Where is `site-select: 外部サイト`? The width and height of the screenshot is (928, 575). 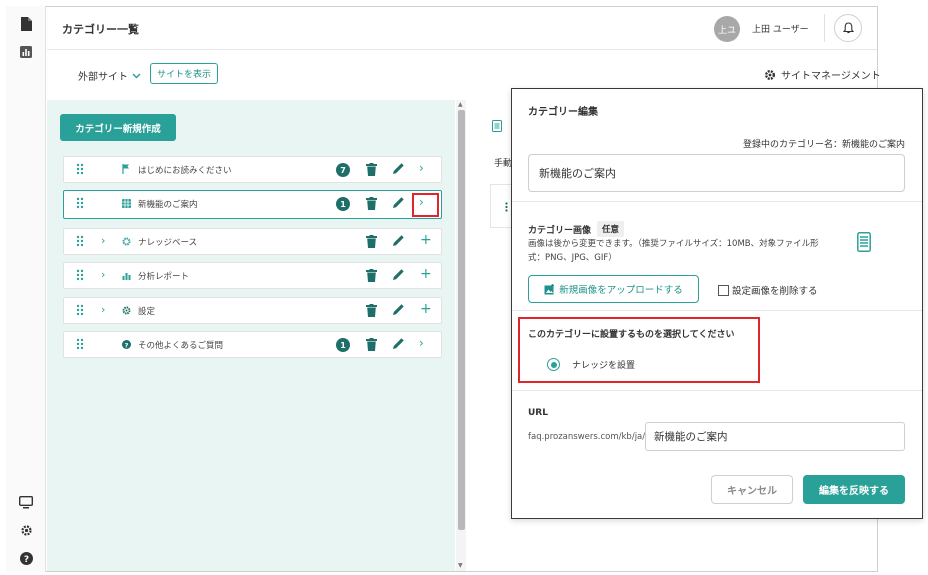 site-select: 外部サイト is located at coordinates (109, 75).